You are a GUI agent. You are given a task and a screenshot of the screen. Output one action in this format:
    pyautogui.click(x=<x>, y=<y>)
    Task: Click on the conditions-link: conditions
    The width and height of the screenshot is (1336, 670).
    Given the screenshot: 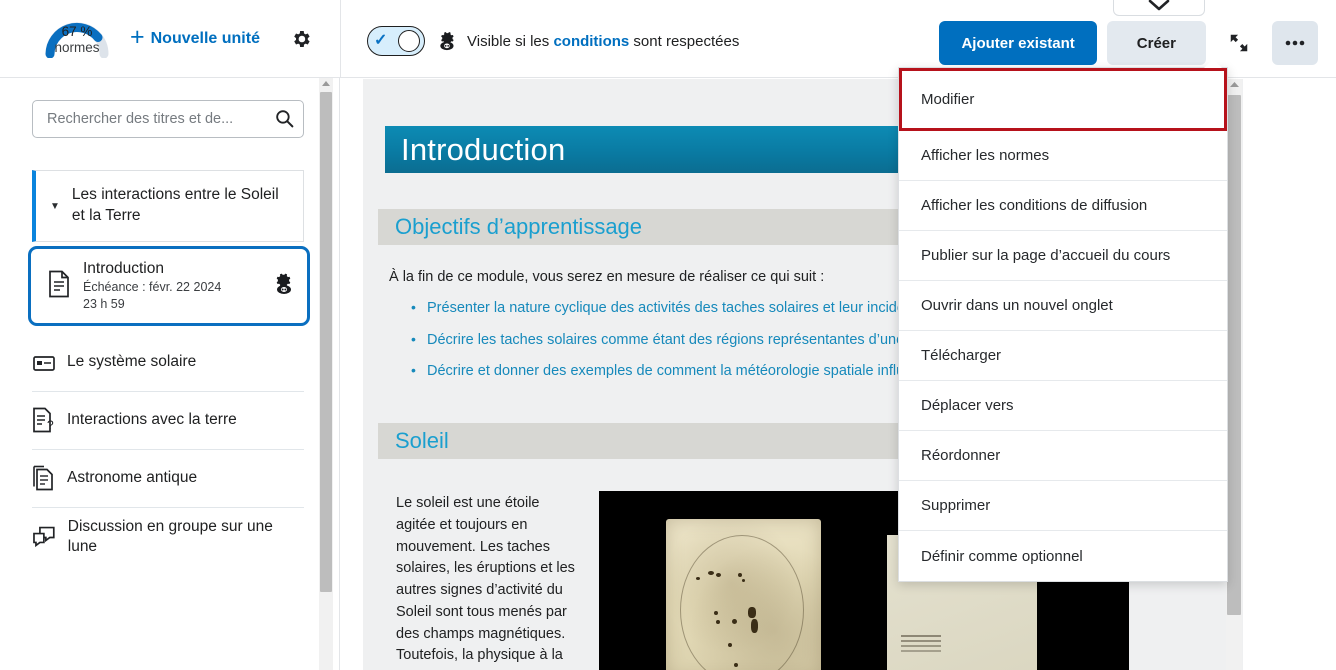 What is the action you would take?
    pyautogui.click(x=591, y=41)
    